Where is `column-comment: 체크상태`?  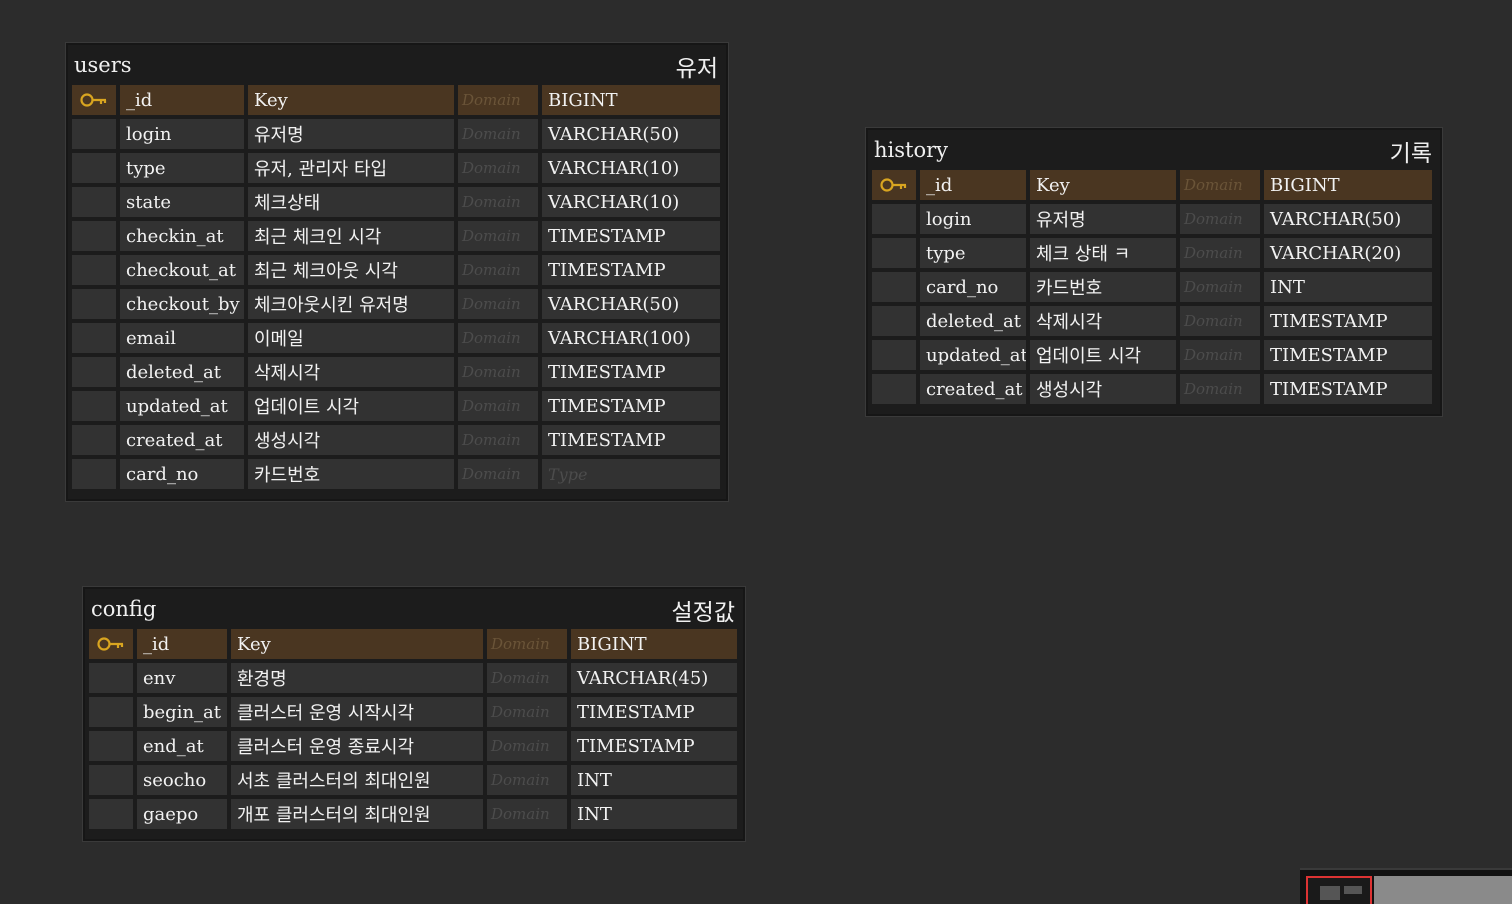
column-comment: 체크상태 is located at coordinates (351, 202).